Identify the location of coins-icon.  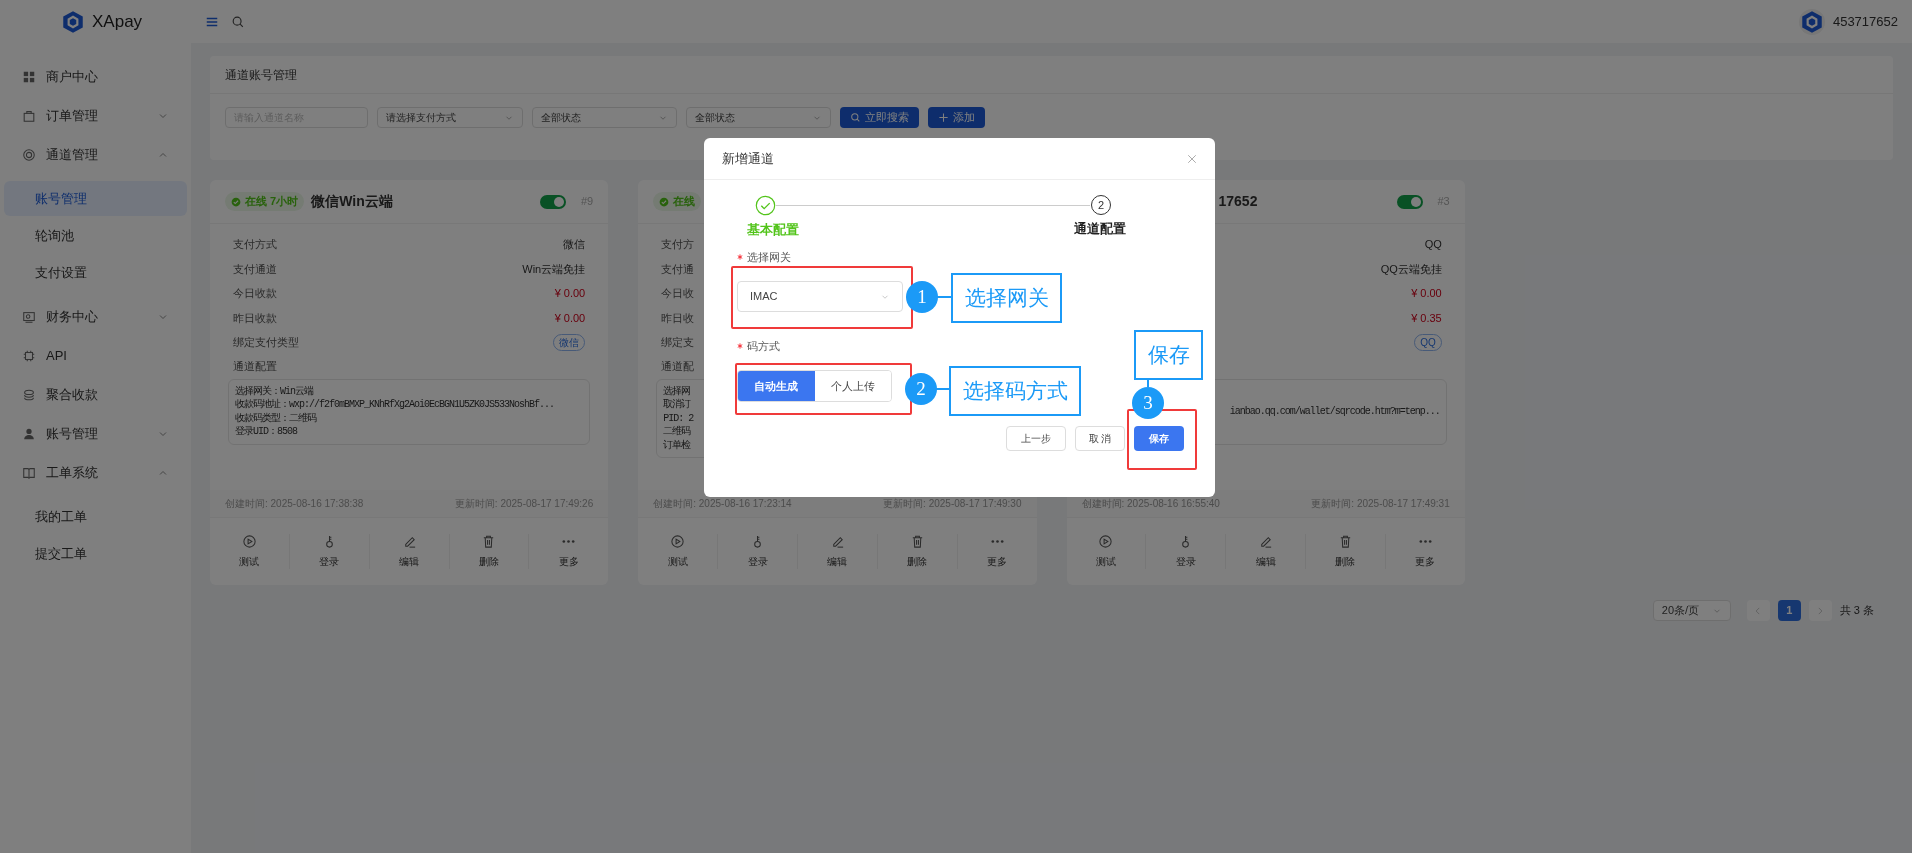
(29, 394).